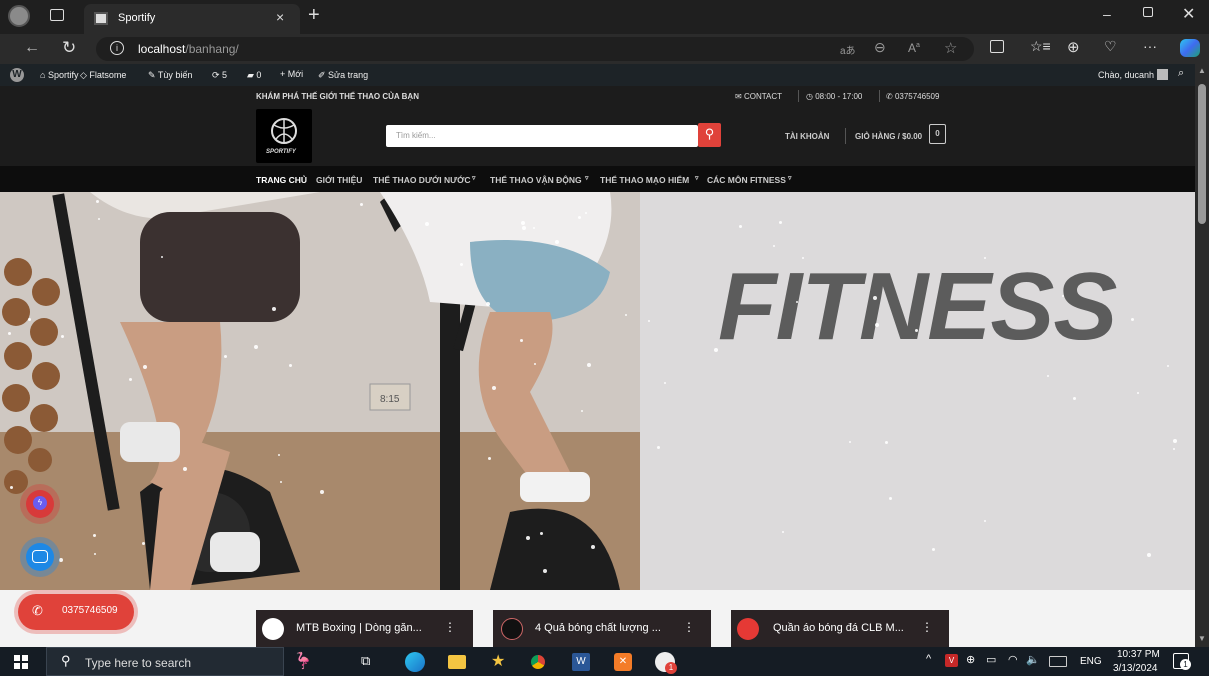 The height and width of the screenshot is (676, 1209). What do you see at coordinates (19, 16) in the screenshot?
I see `profile-avatar` at bounding box center [19, 16].